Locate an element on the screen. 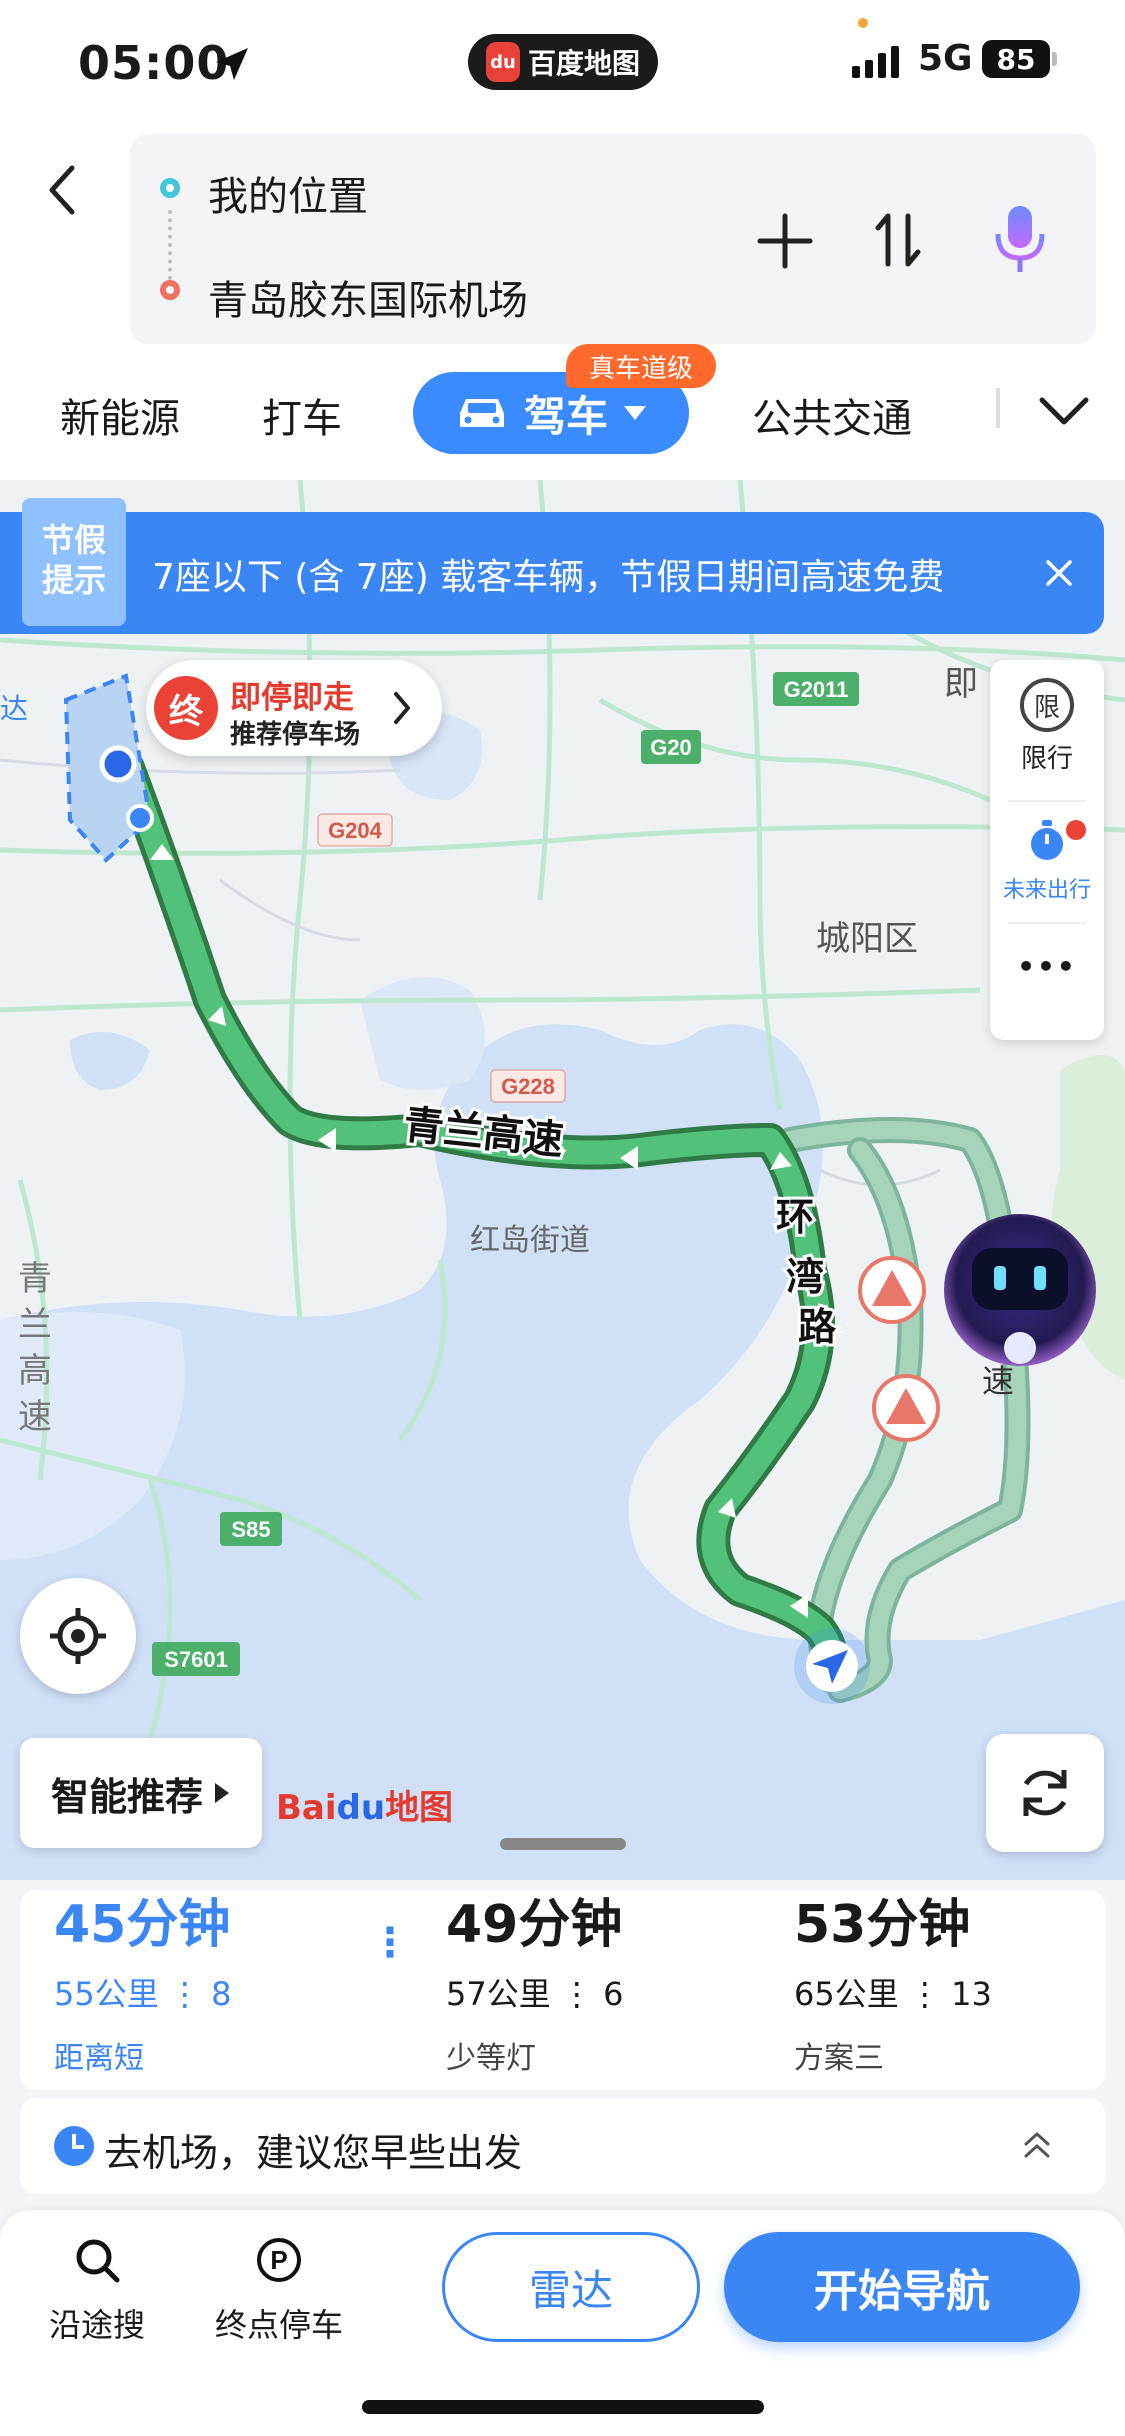  popup-subtitle: 推荐停车场 is located at coordinates (295, 735).